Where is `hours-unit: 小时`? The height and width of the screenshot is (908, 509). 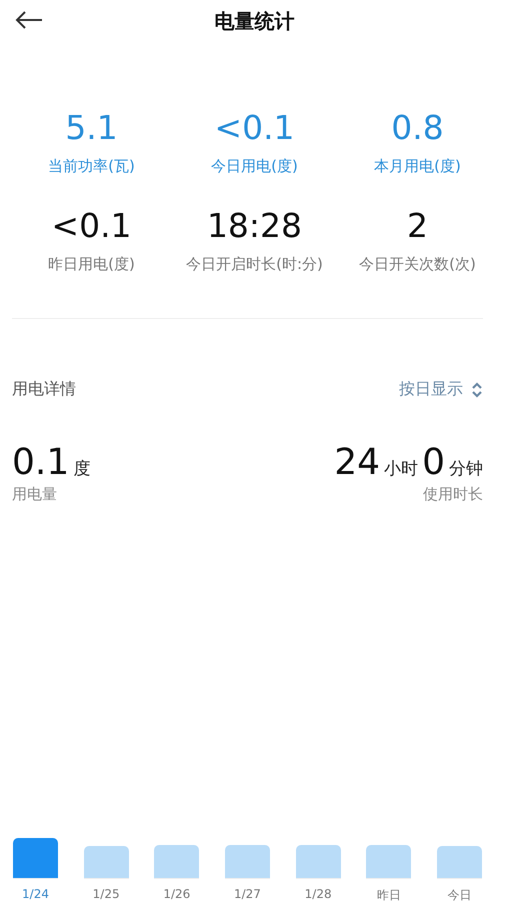
hours-unit: 小时 is located at coordinates (401, 469).